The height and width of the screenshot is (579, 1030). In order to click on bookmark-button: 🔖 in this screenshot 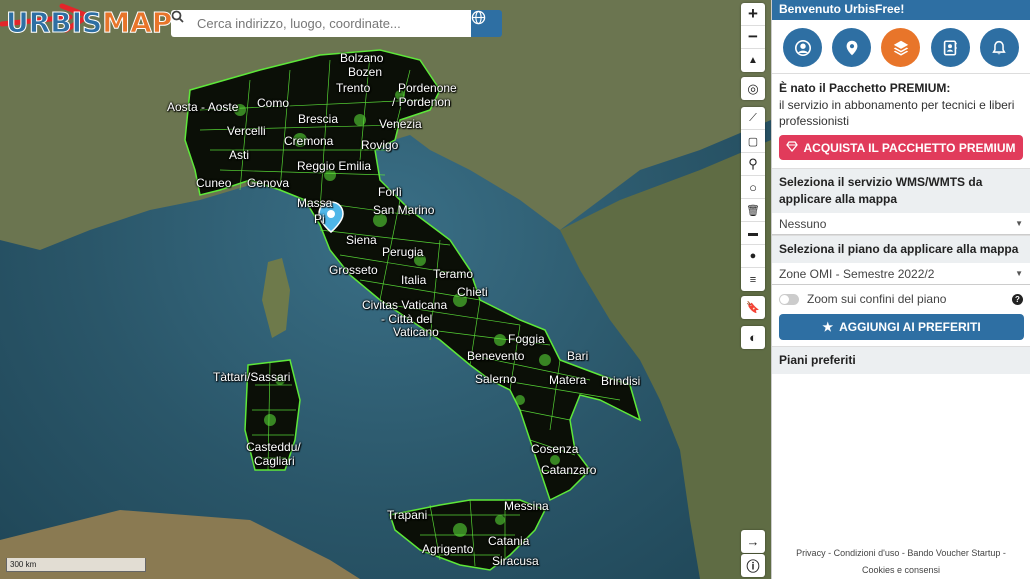, I will do `click(753, 307)`.